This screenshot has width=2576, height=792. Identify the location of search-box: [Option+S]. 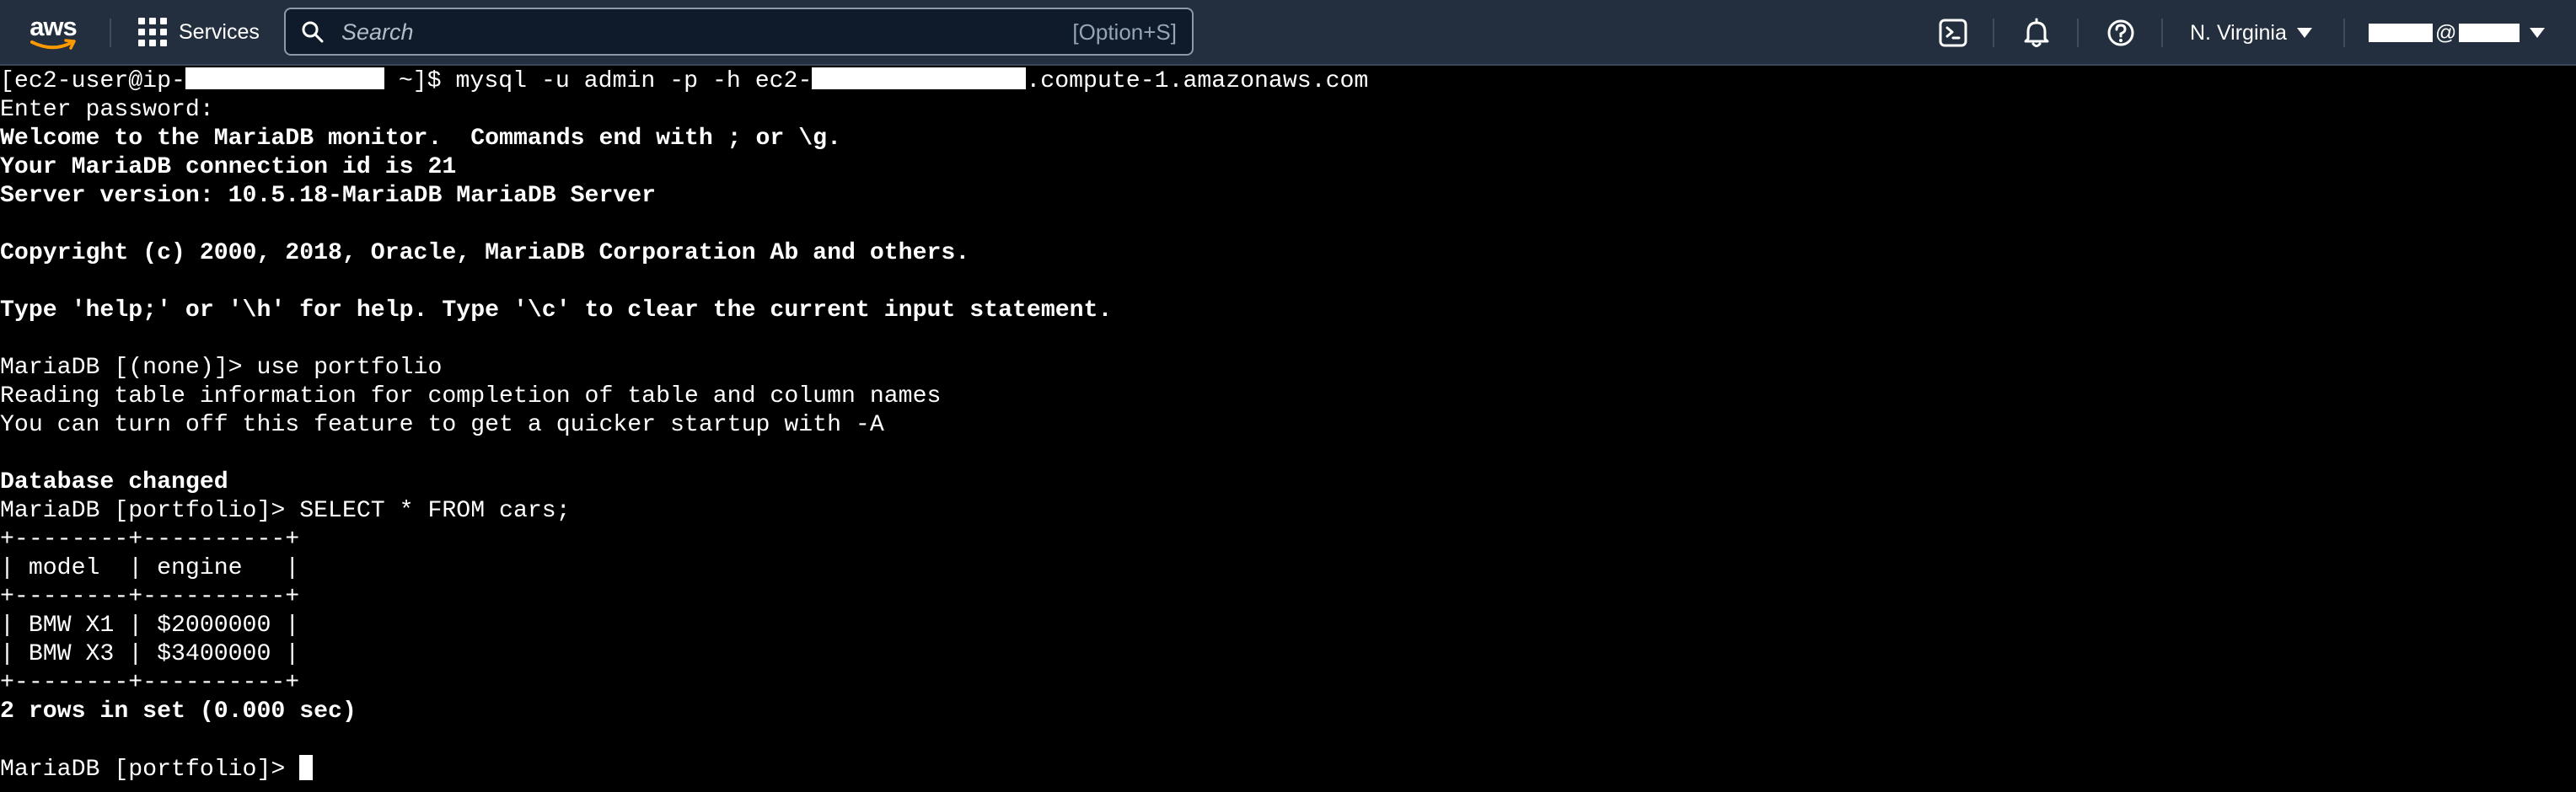
(739, 32).